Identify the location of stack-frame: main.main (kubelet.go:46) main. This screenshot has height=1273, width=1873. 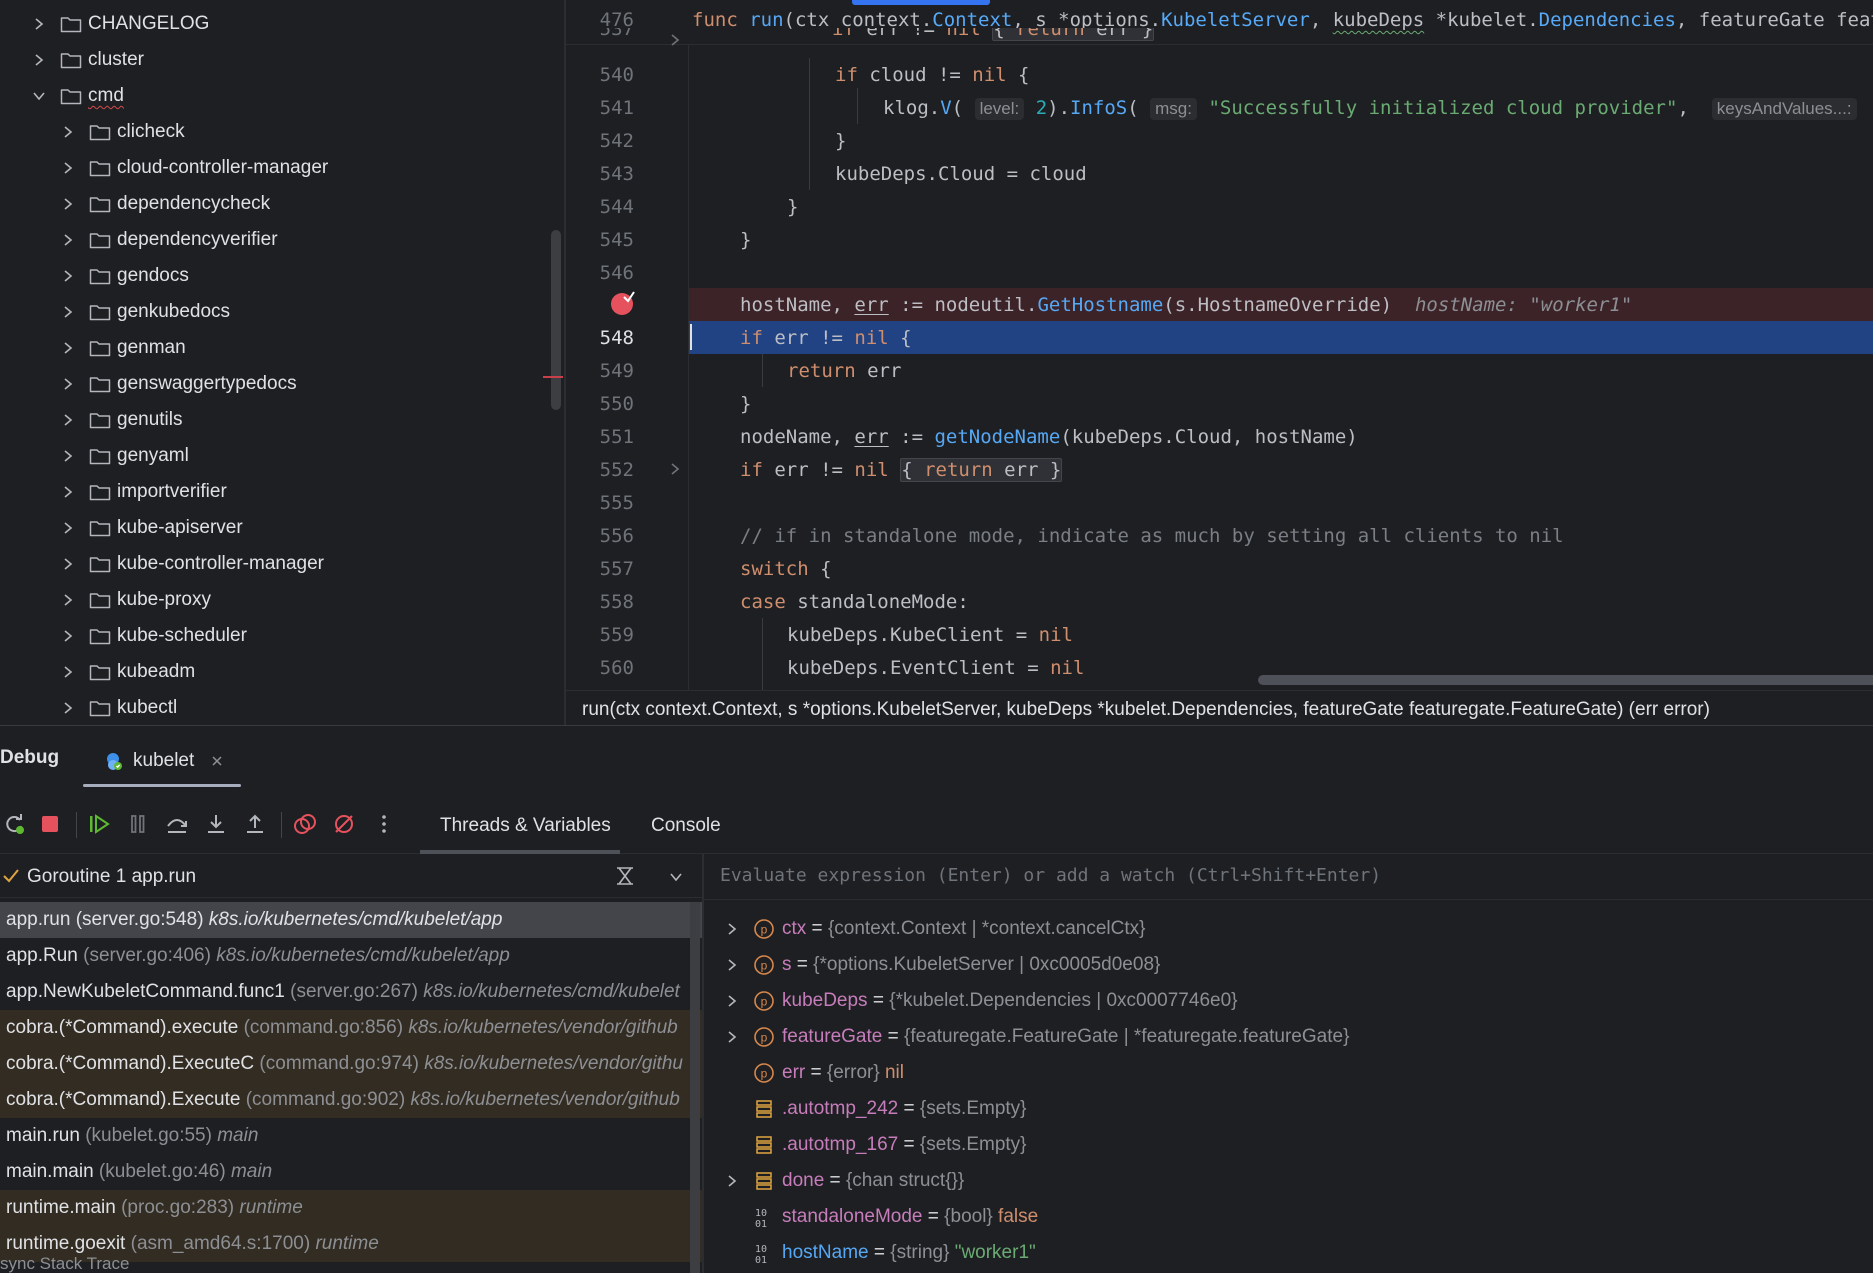
(351, 1172).